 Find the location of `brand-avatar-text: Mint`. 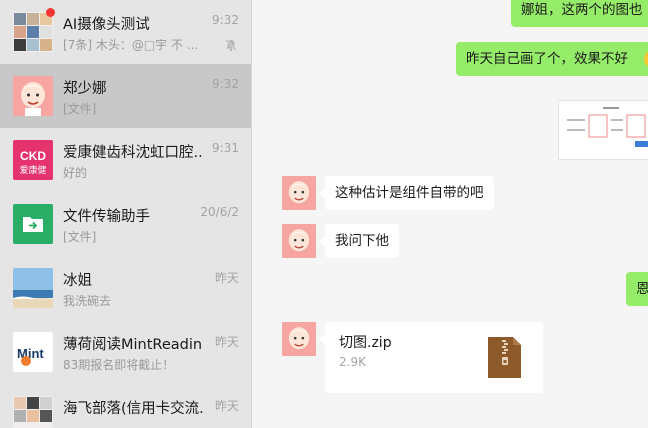

brand-avatar-text: Mint is located at coordinates (30, 353).